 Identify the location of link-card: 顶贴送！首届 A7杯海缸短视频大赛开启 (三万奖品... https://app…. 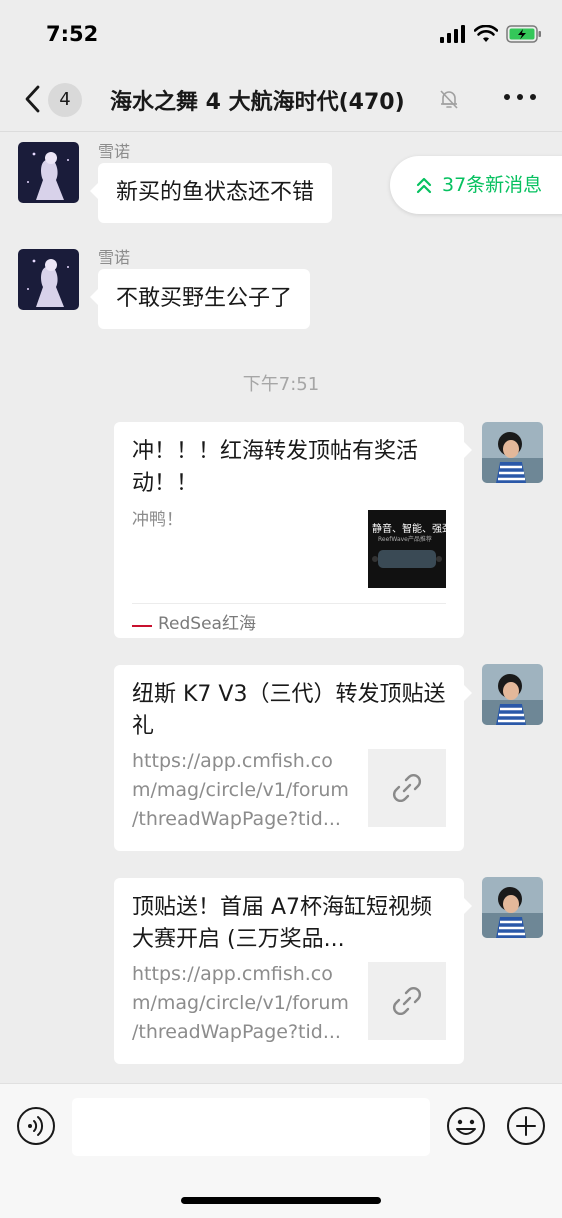
(293, 971).